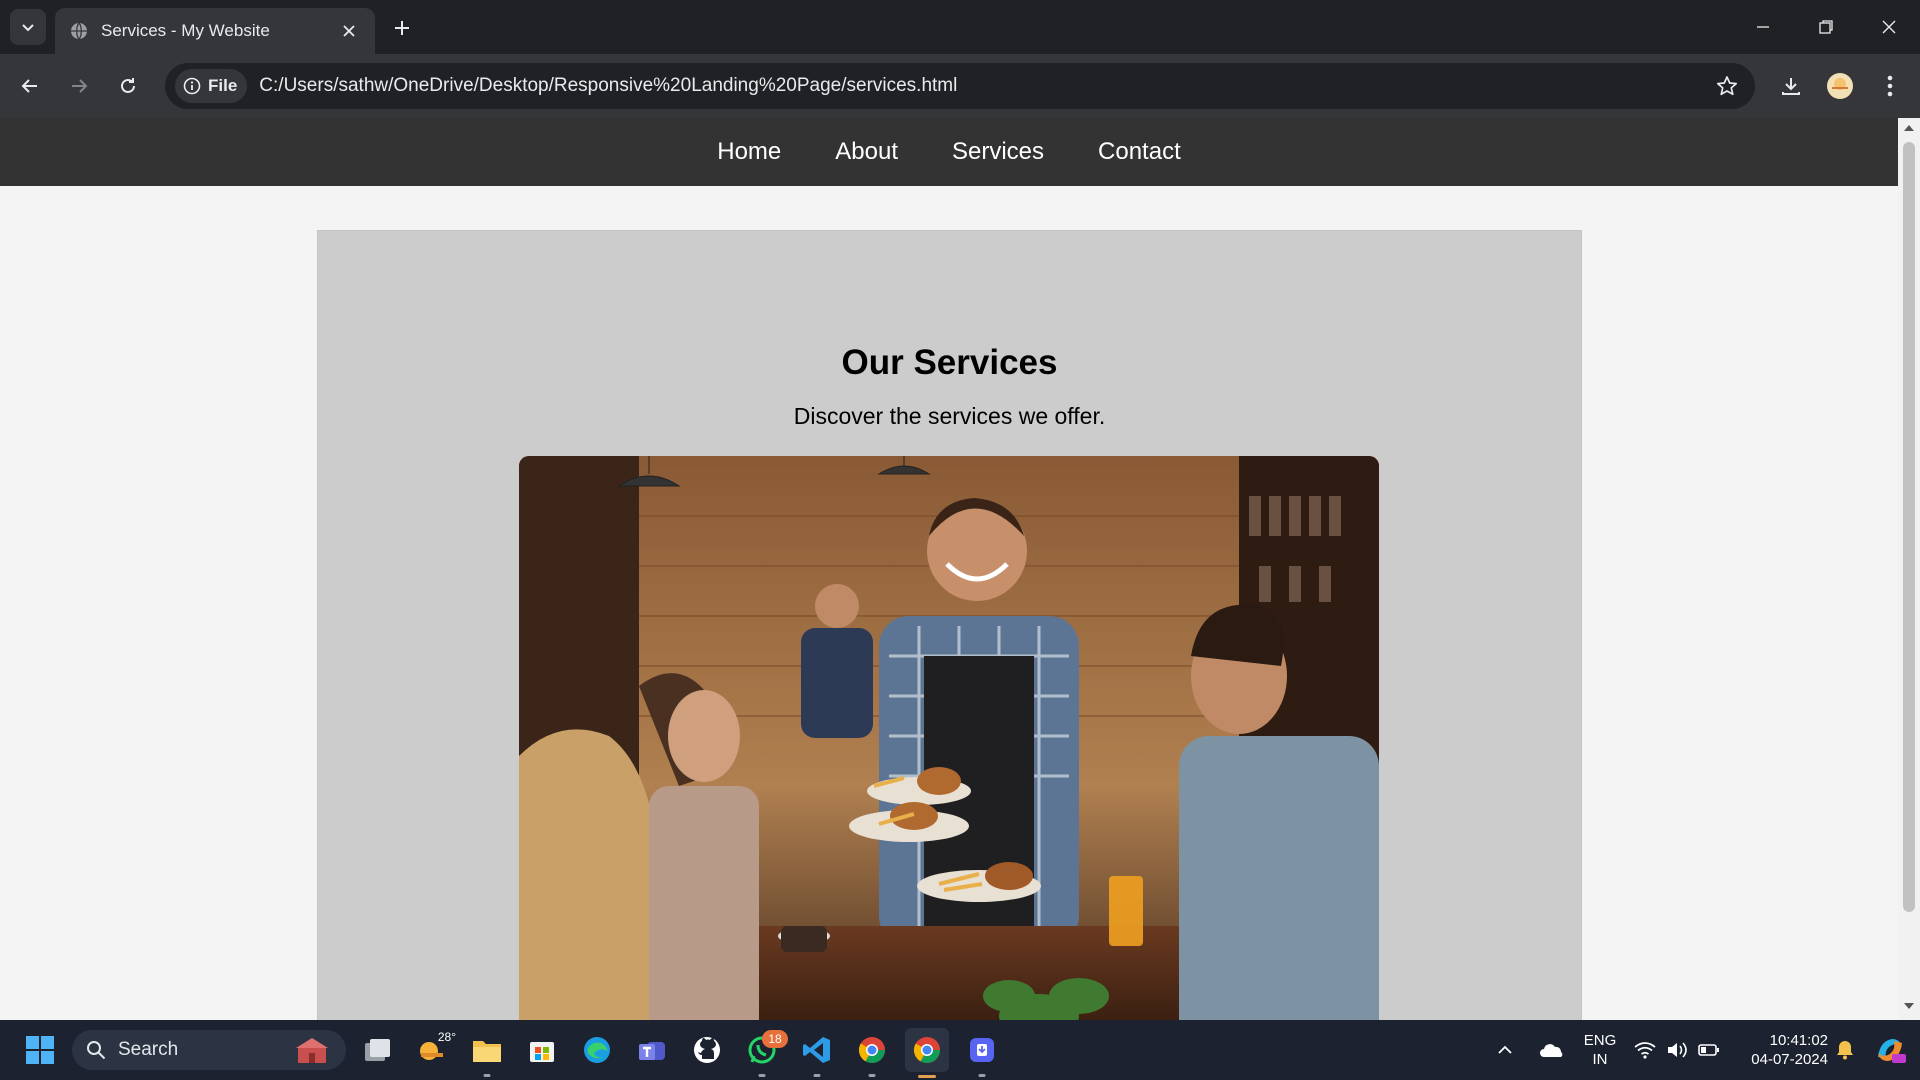 The image size is (1920, 1080). What do you see at coordinates (960, 27) in the screenshot?
I see `tab-strip: Services - My Website` at bounding box center [960, 27].